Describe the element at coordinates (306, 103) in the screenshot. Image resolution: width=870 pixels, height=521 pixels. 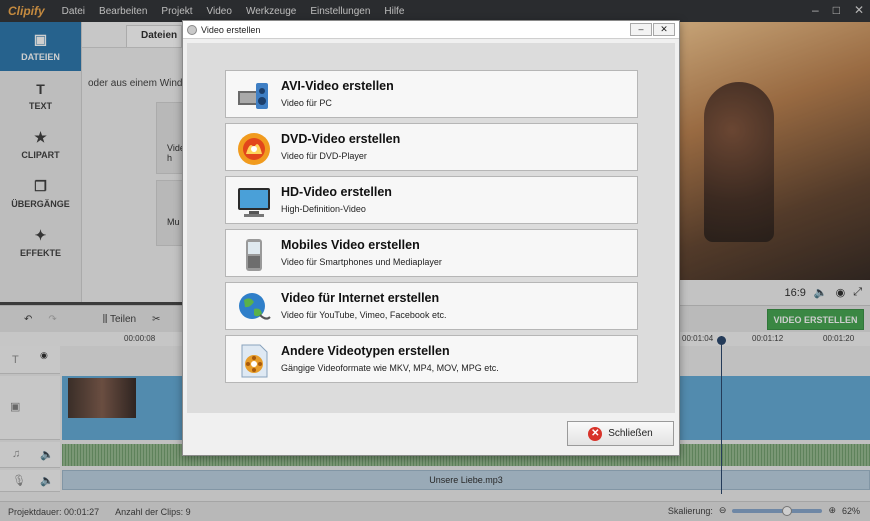
I see `option-subtitle: Video für PC` at that location.